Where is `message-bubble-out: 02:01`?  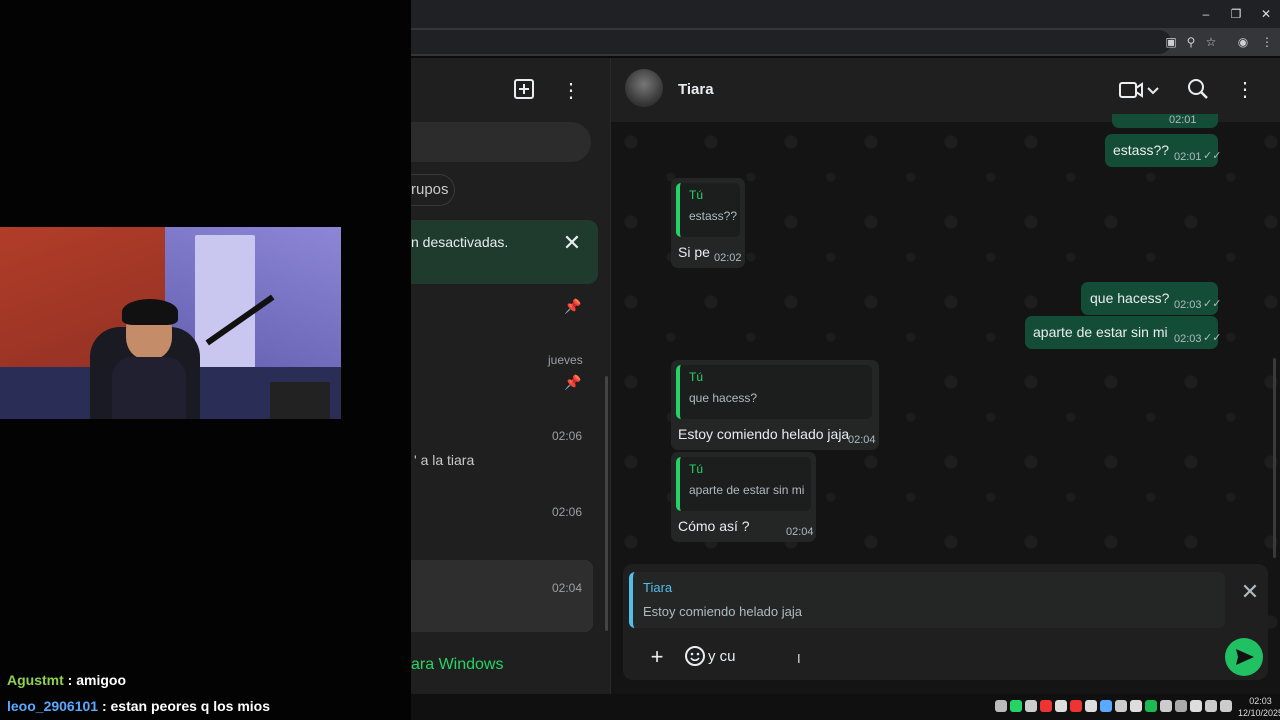
message-bubble-out: 02:01 is located at coordinates (1165, 121).